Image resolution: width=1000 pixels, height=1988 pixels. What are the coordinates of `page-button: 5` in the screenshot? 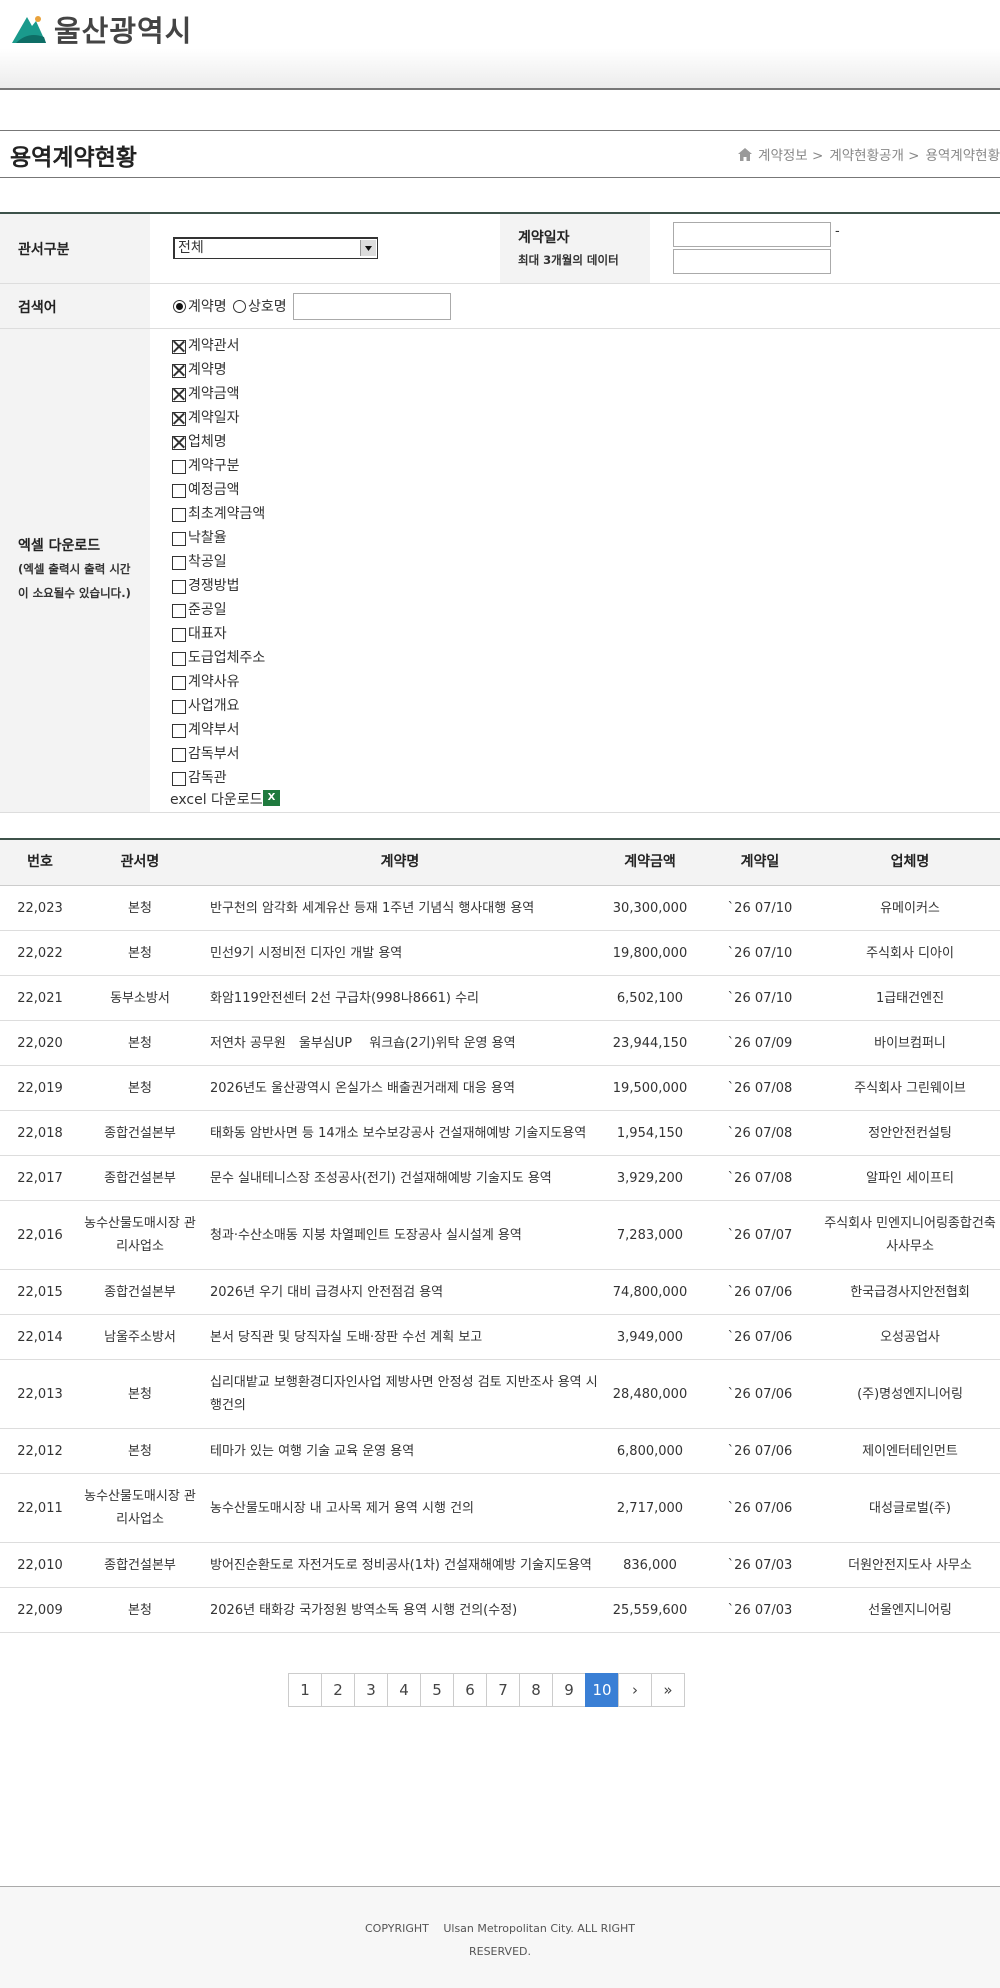 It's located at (437, 1690).